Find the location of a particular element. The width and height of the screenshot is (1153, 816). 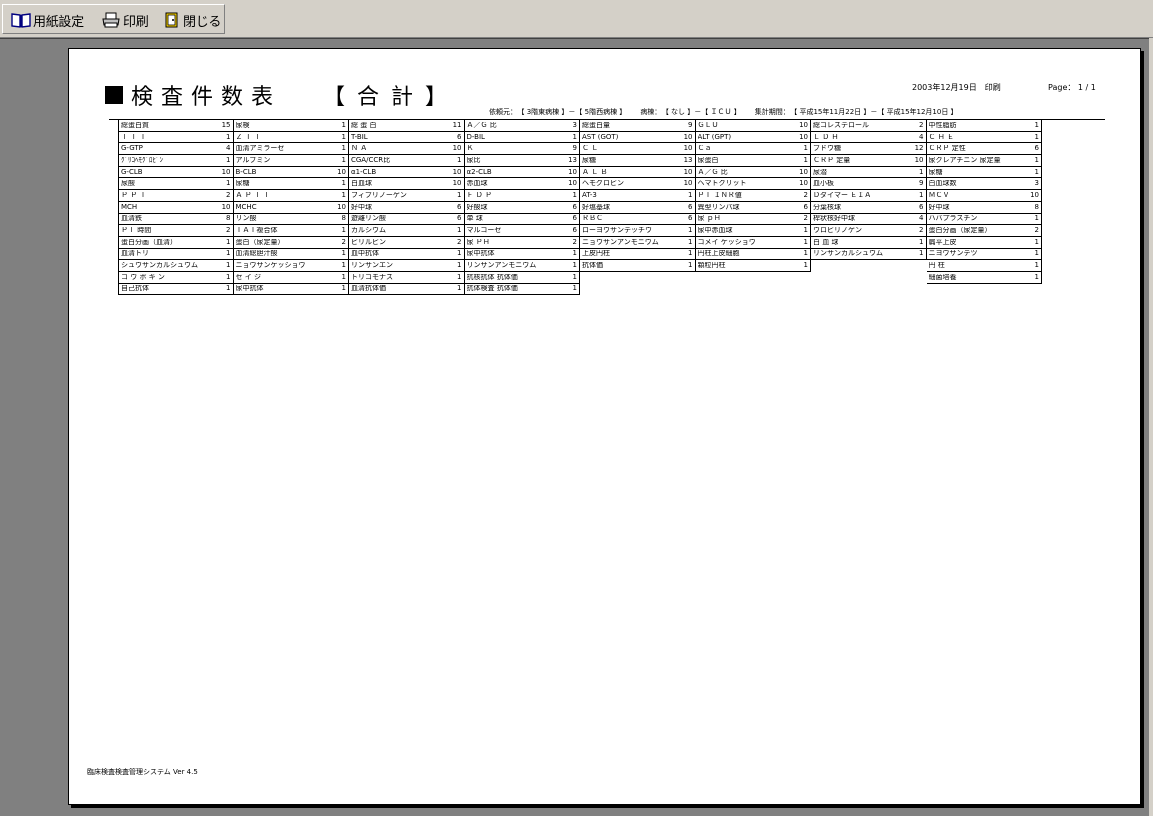

exam-count: 2 is located at coordinates (228, 230).